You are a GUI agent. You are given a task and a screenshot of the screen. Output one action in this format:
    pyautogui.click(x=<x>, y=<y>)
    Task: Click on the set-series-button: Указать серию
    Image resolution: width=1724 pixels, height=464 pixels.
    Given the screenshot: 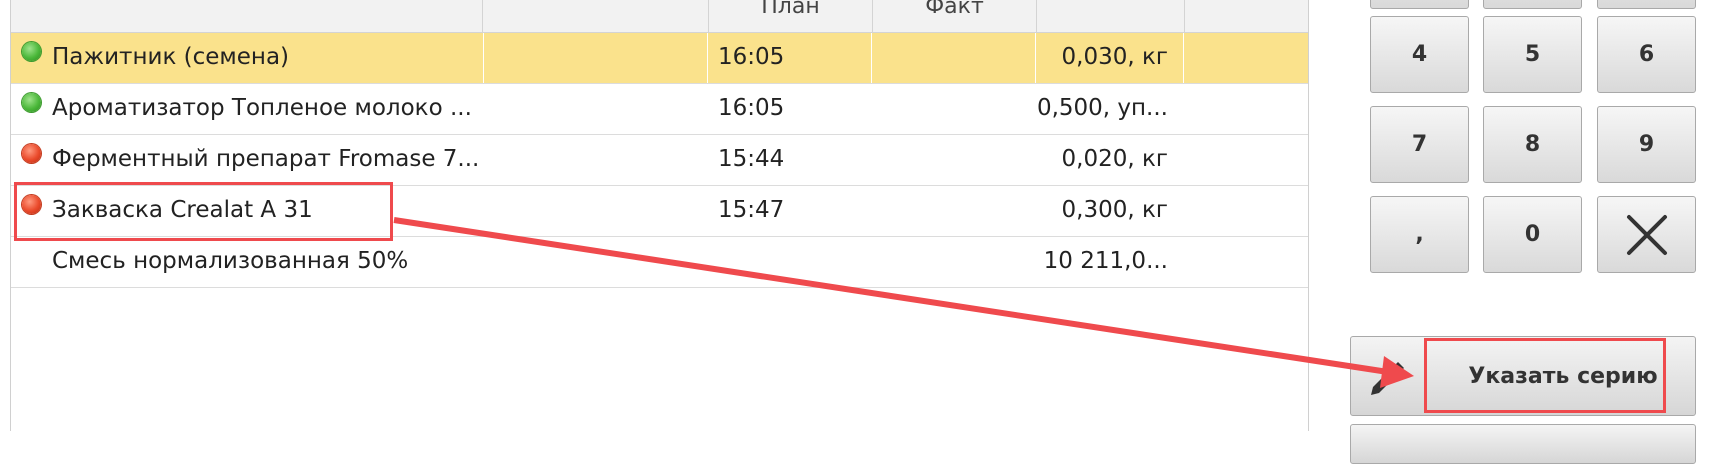 What is the action you would take?
    pyautogui.click(x=1523, y=376)
    